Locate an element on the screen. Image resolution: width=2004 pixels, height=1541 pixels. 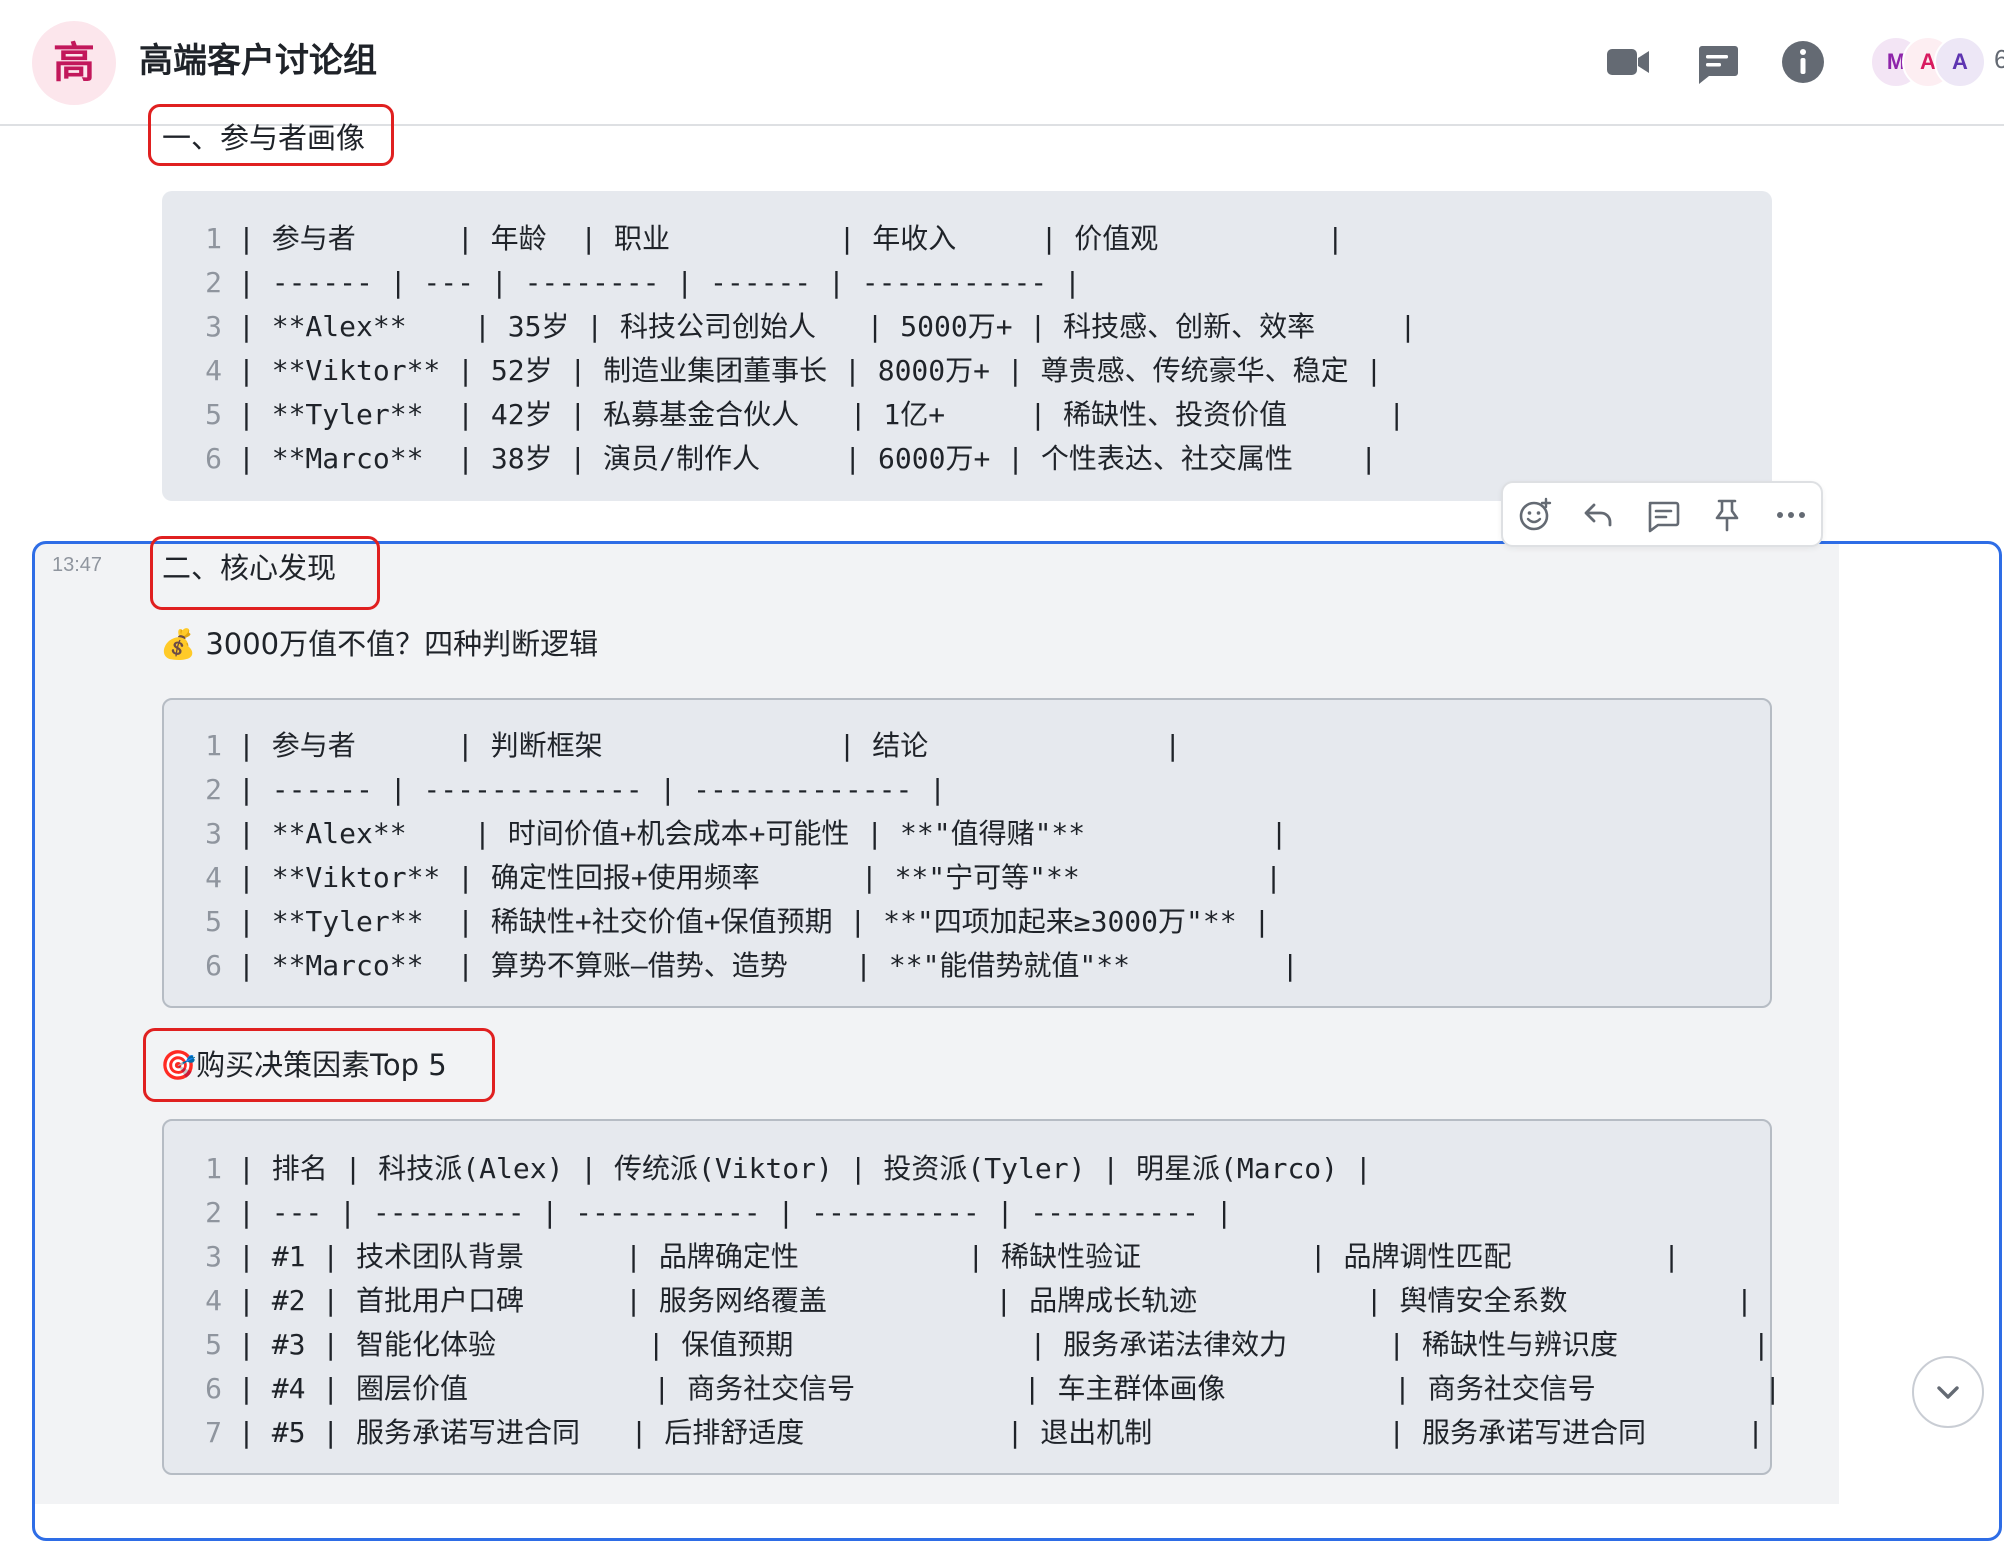
chat-thread-icon is located at coordinates (1717, 62).